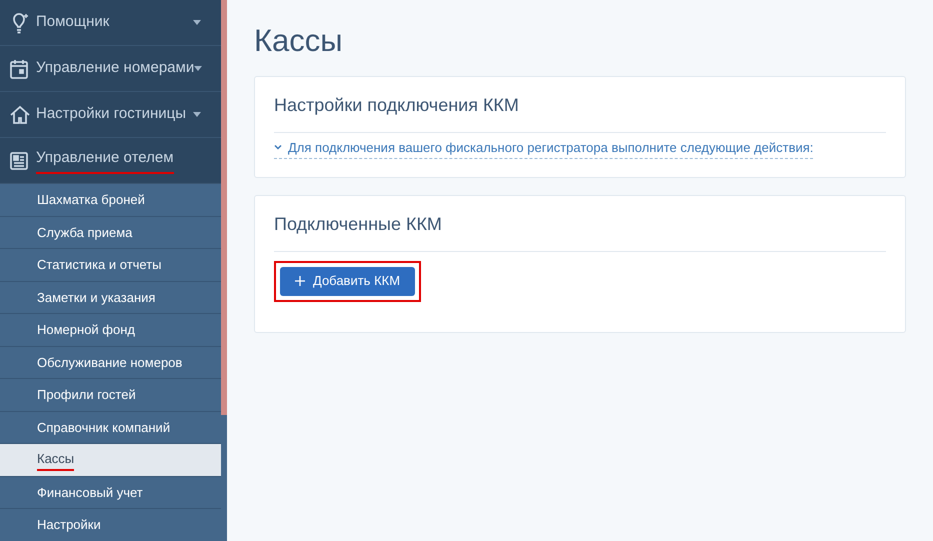 This screenshot has width=933, height=541. What do you see at coordinates (105, 160) in the screenshot?
I see `menu-section: Управление отелем` at bounding box center [105, 160].